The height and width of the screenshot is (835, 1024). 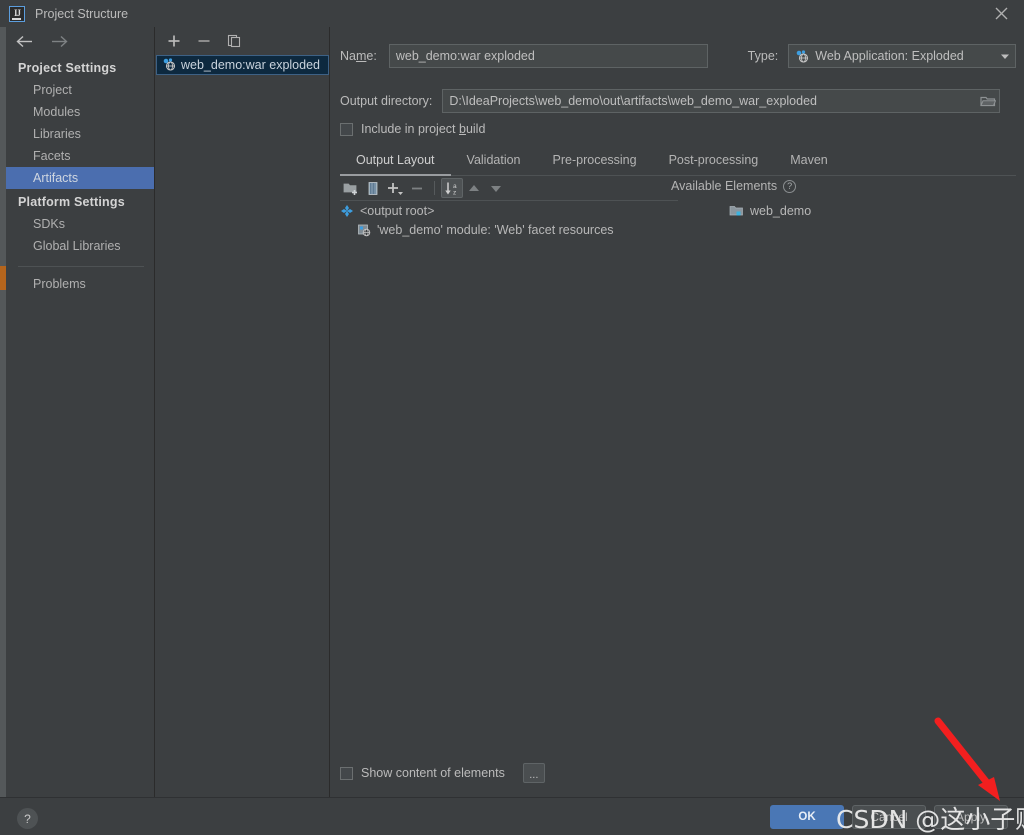 What do you see at coordinates (373, 188) in the screenshot?
I see `archive-icon` at bounding box center [373, 188].